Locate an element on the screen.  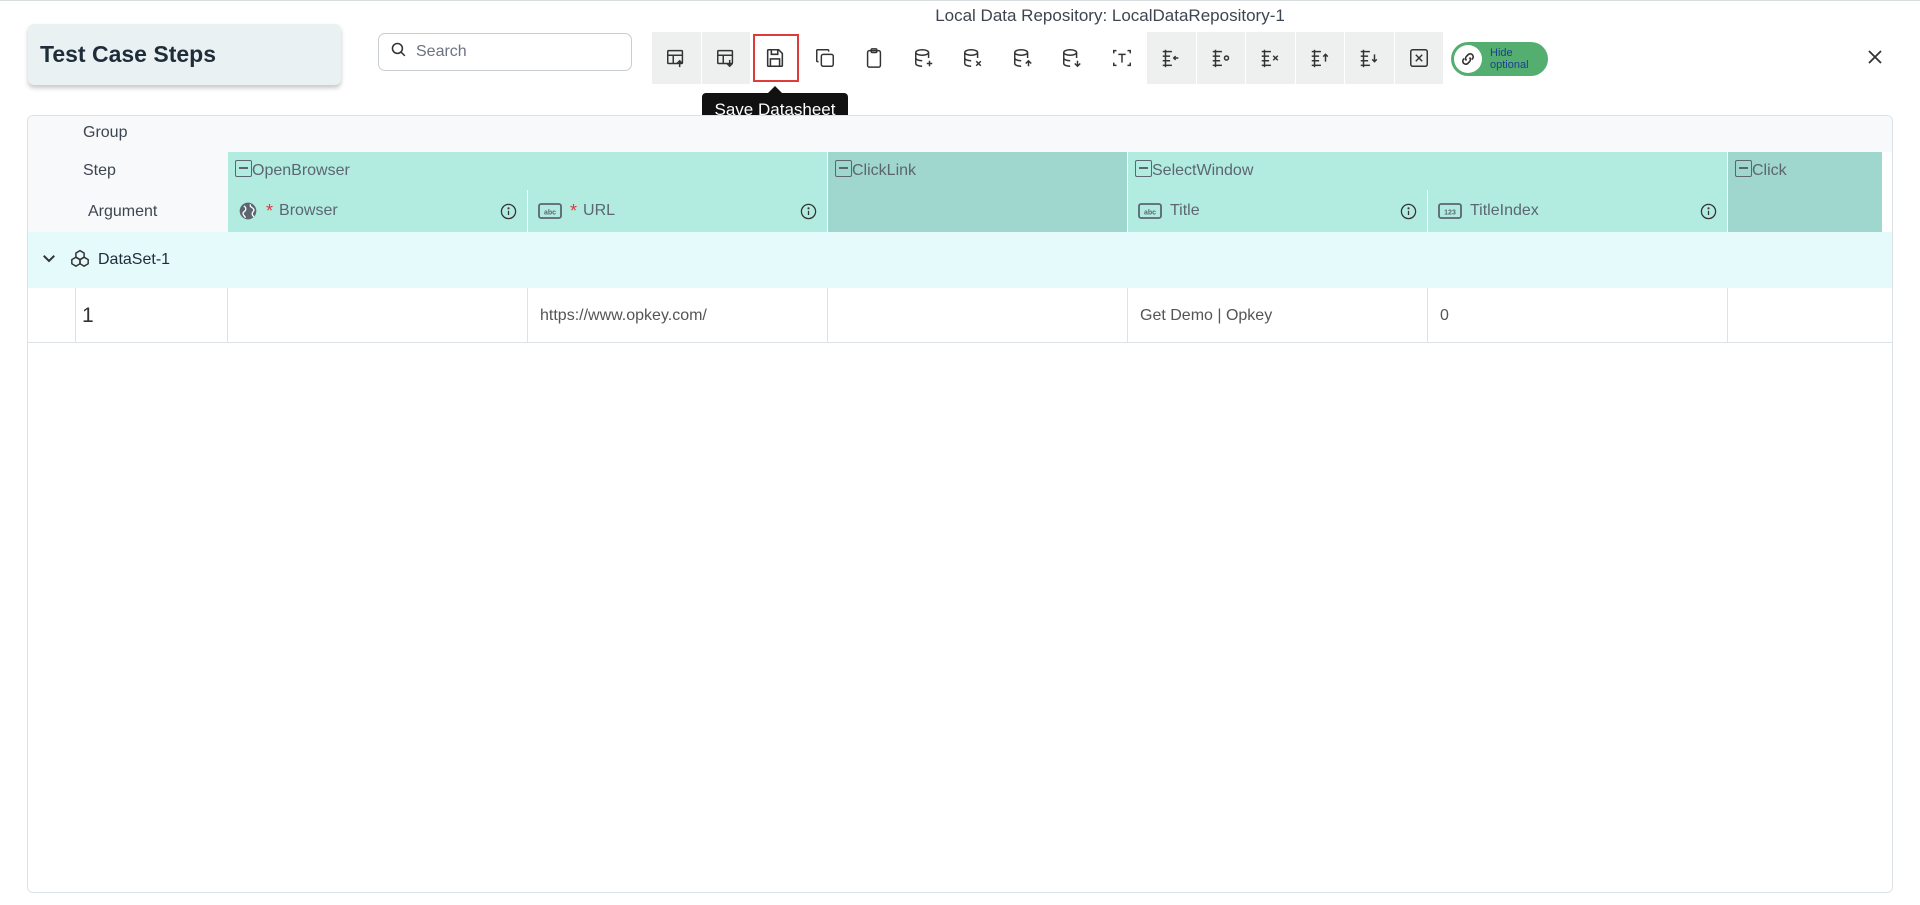
argument-name: Title is located at coordinates (1185, 210).